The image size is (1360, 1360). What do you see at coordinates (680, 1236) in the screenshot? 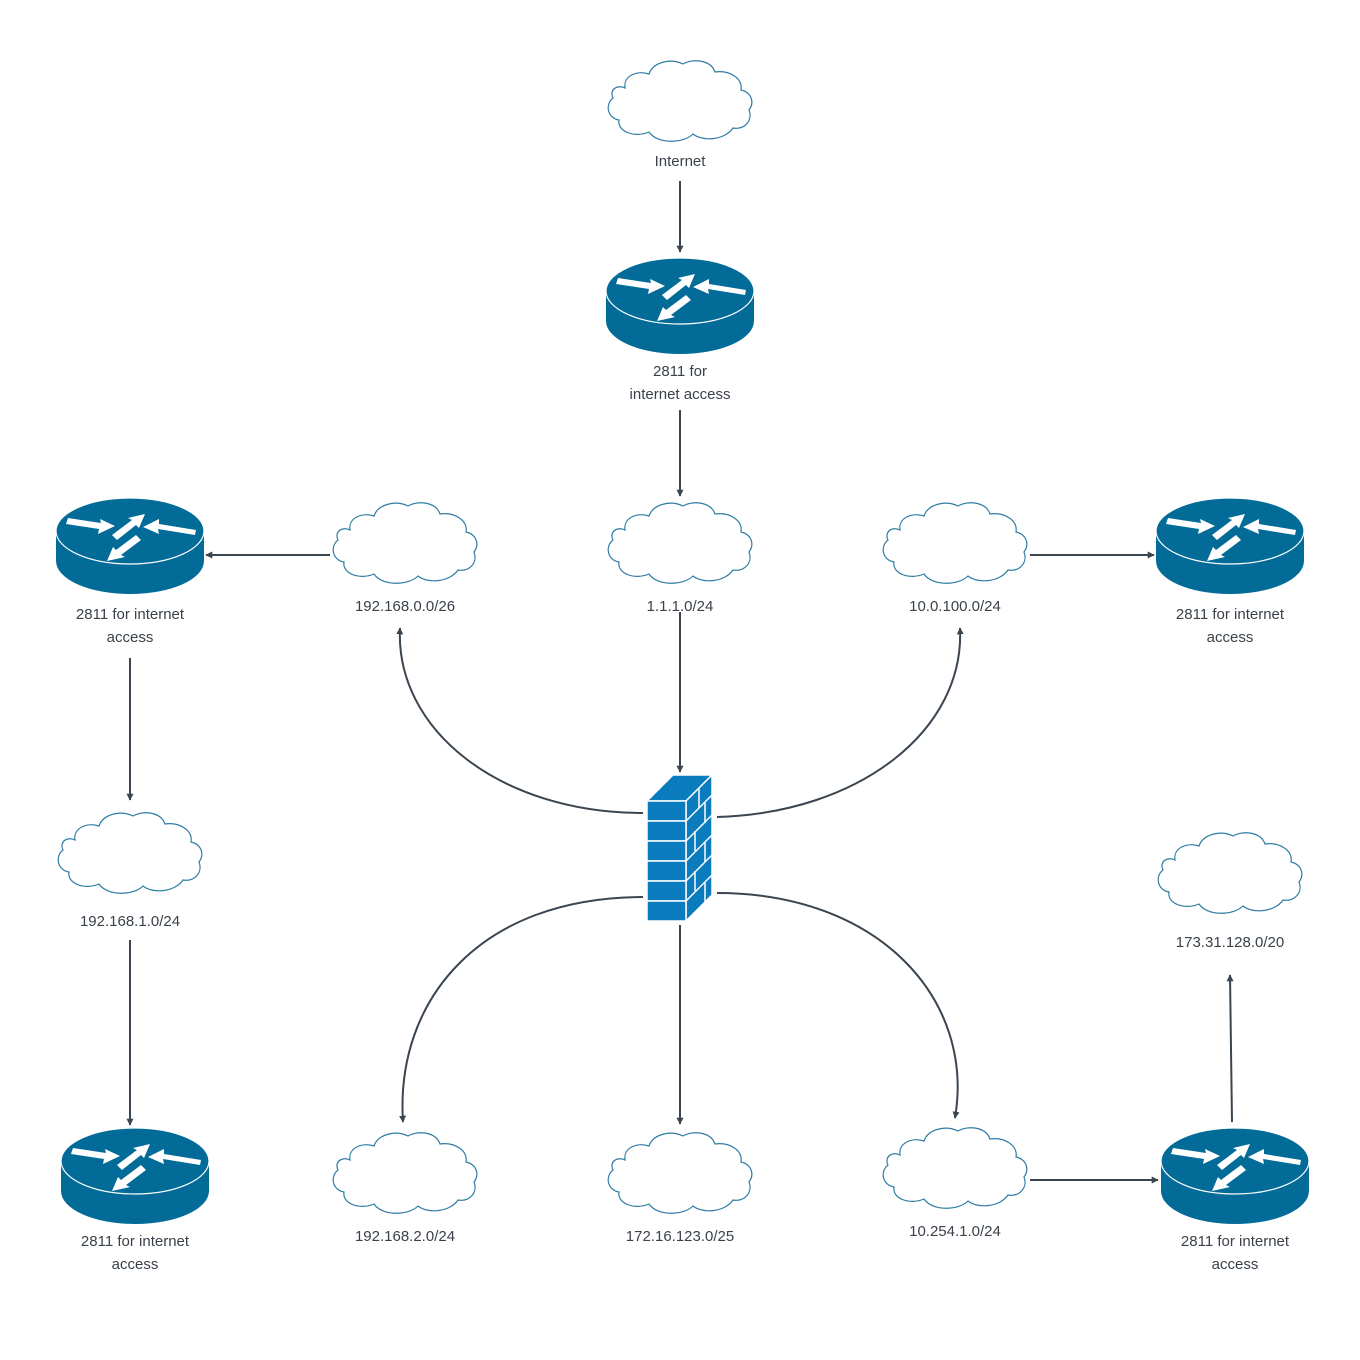
I see `label-net-172-16-123: 172.16.123.0/25` at bounding box center [680, 1236].